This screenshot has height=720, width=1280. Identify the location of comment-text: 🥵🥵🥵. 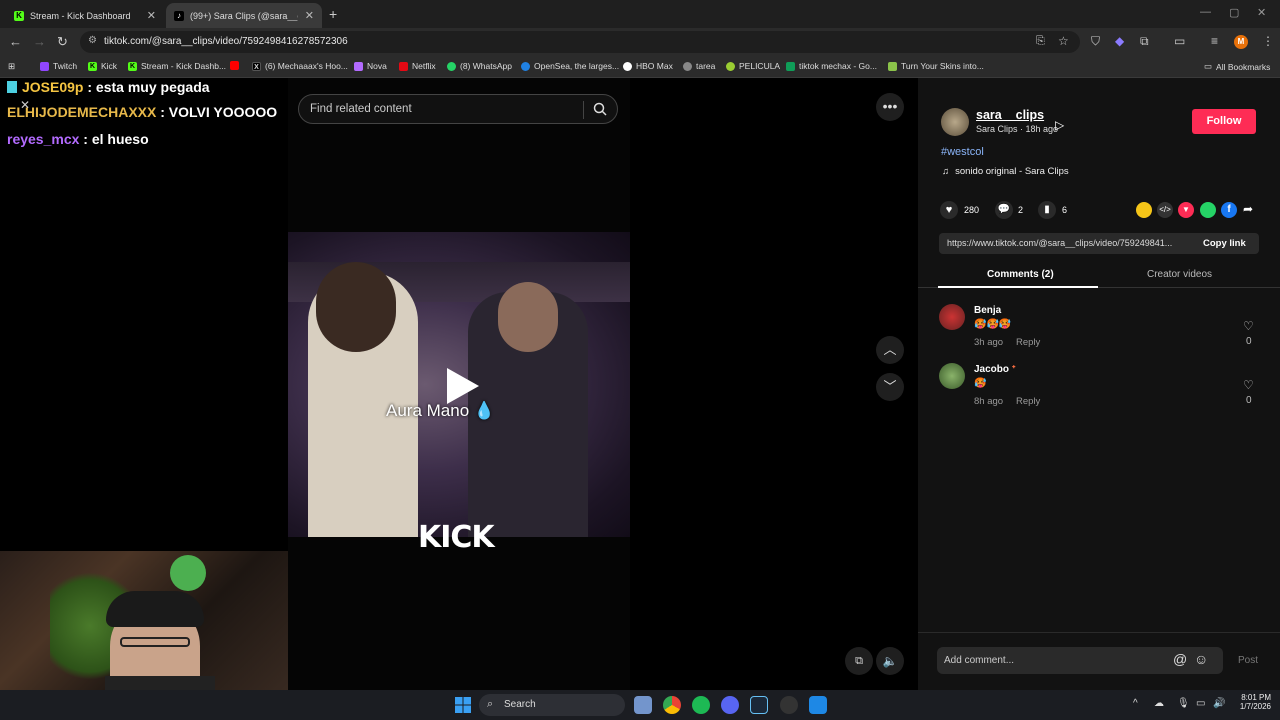
(993, 324).